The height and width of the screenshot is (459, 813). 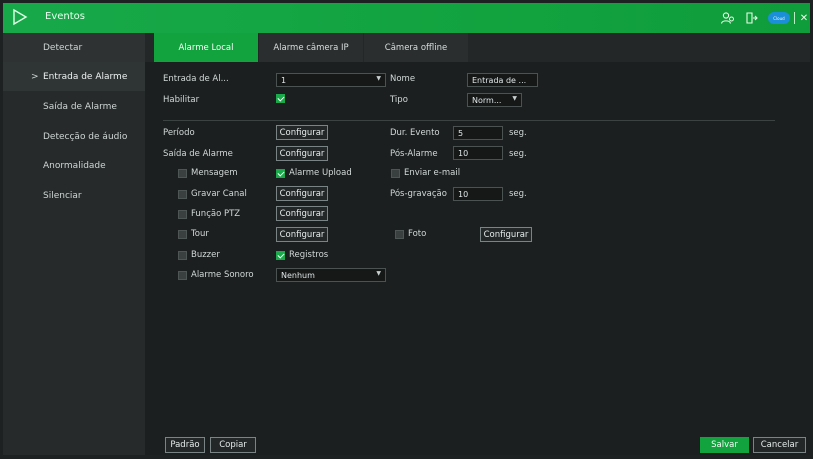 I want to click on enviar-email-label: Enviar e-mail, so click(x=432, y=173).